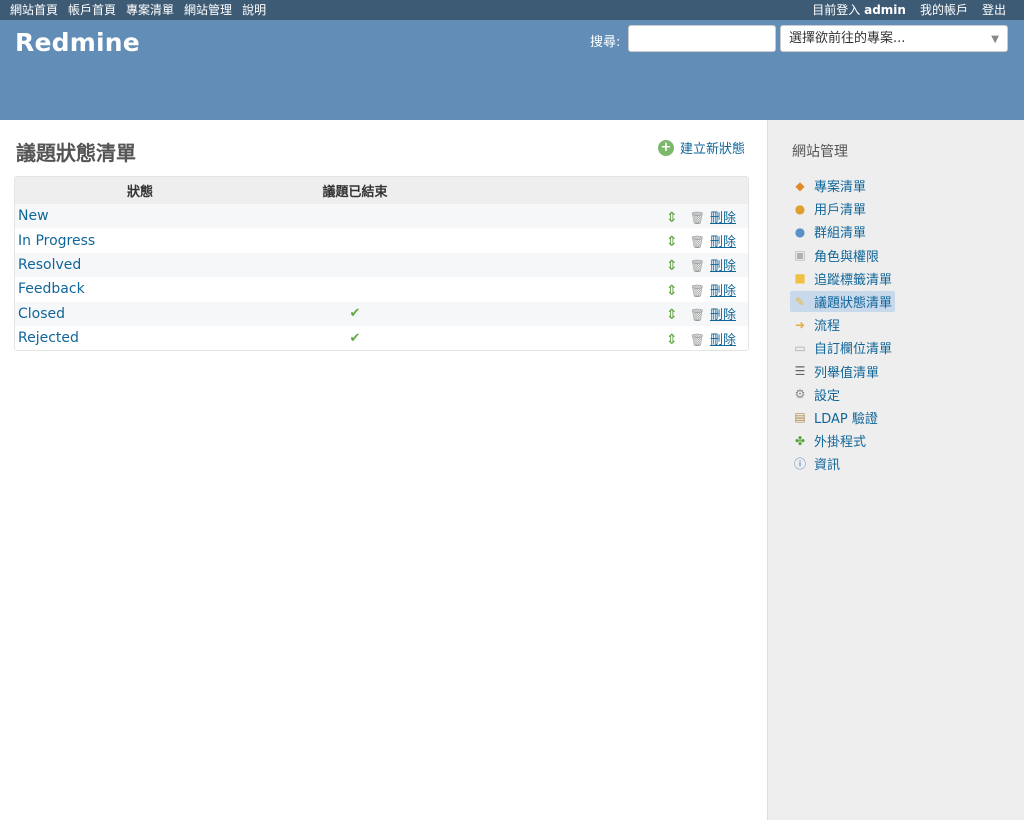 The image size is (1024, 820). I want to click on spacer-cell, so click(541, 216).